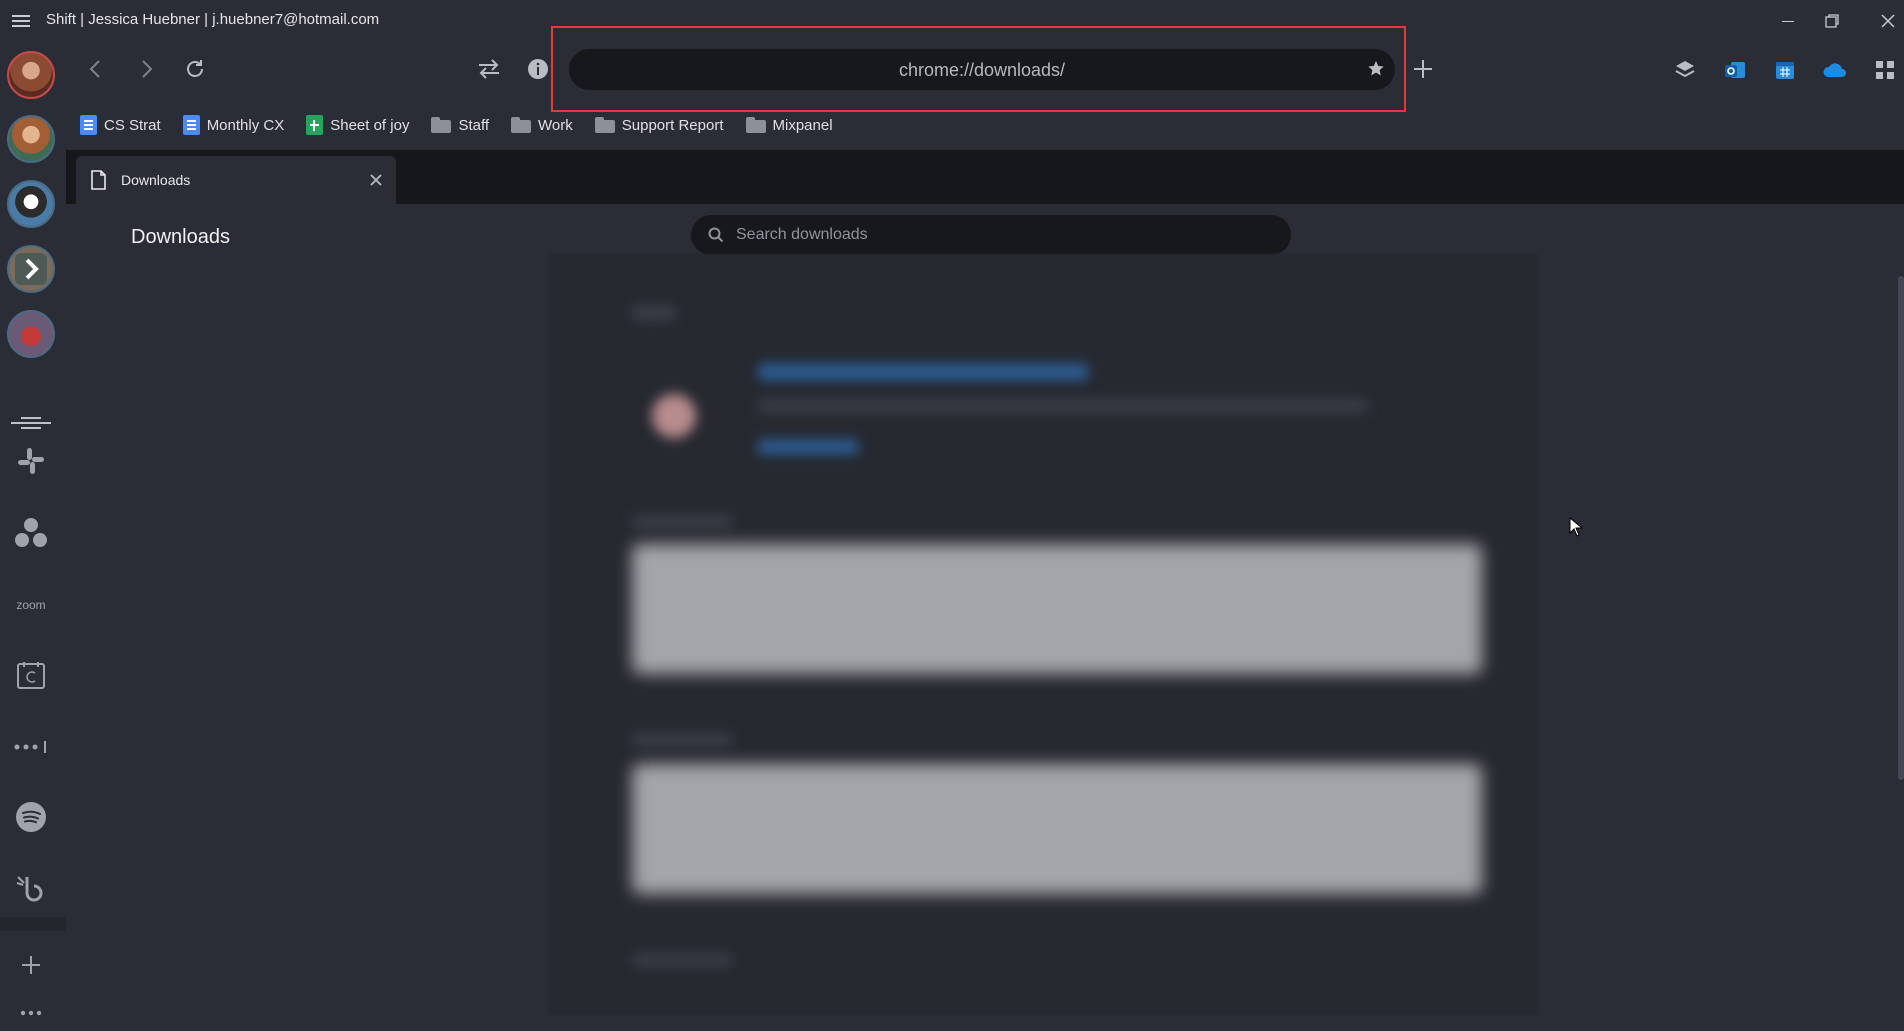 The width and height of the screenshot is (1904, 1031). I want to click on app-sidebar: zoom, so click(33, 528).